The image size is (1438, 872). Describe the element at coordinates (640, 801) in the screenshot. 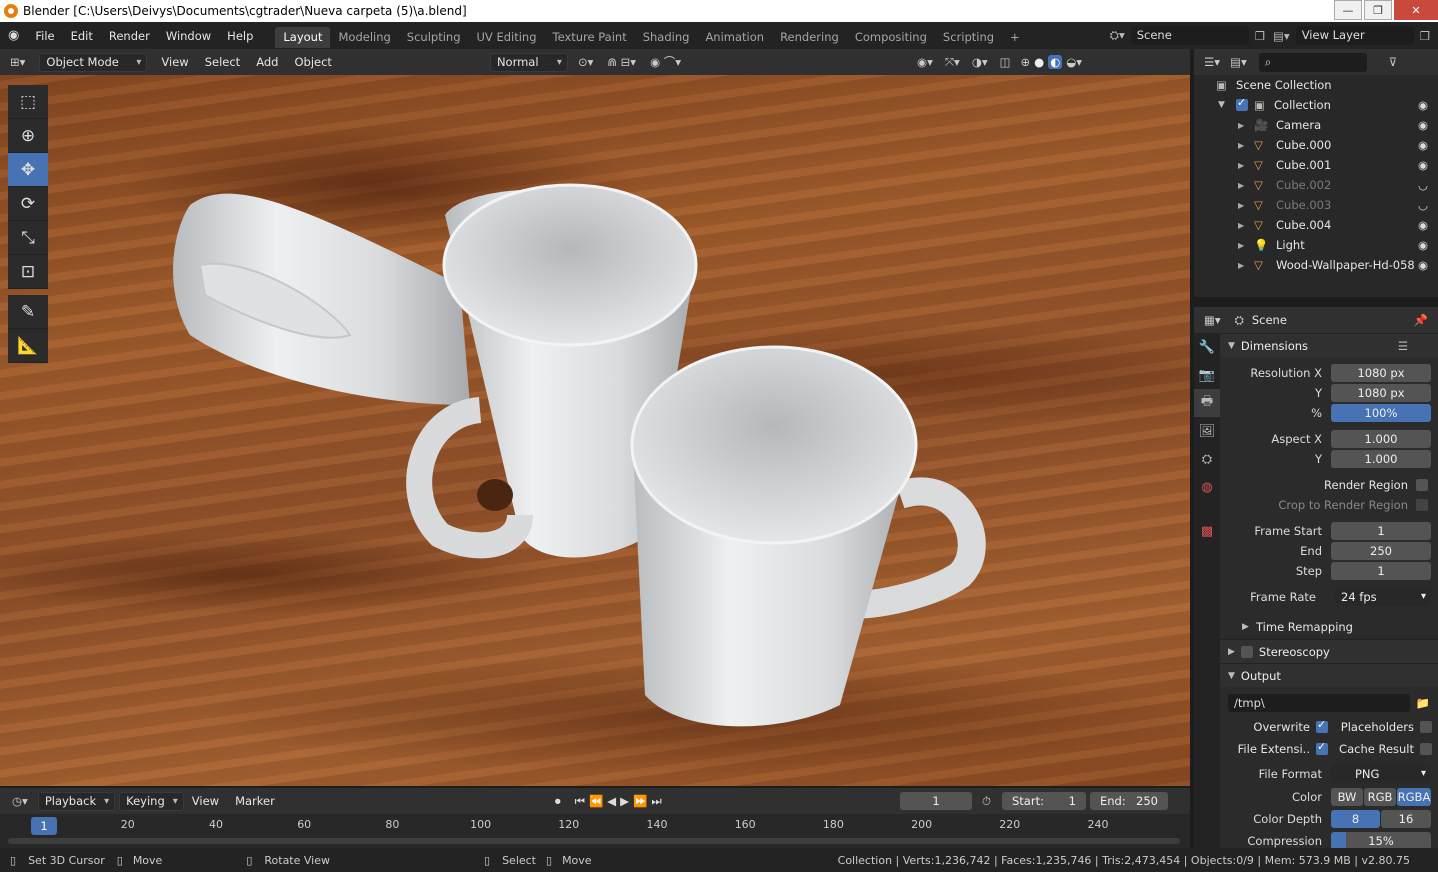

I see `jump-keyframe-forward-icon: ⏩` at that location.